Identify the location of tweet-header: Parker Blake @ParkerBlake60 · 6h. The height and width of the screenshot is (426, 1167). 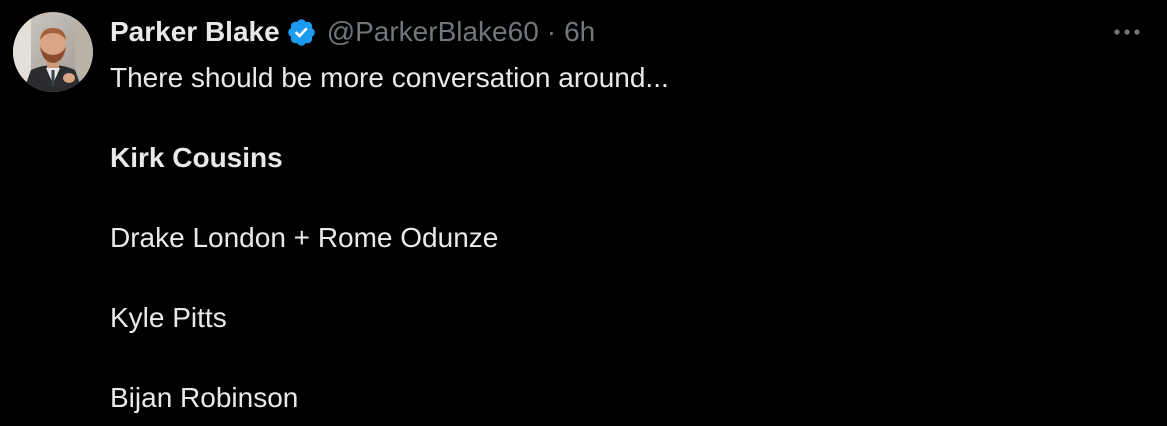
(352, 32).